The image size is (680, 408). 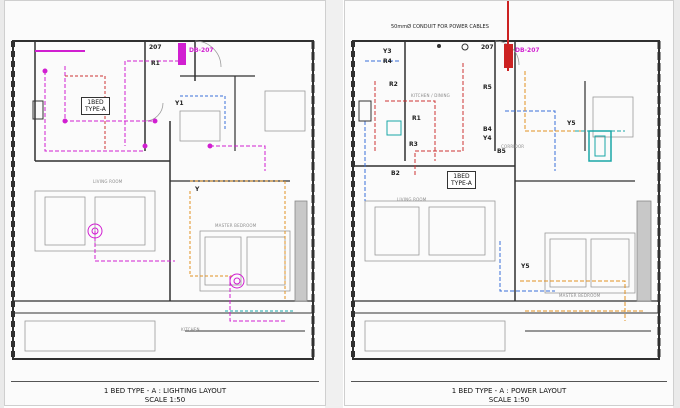 I want to click on tag-b5: B5, so click(x=501, y=151).